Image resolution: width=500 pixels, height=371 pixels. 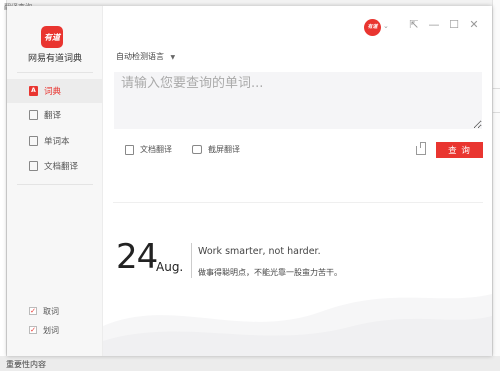 I want to click on pin-icon: ⇱, so click(x=414, y=25).